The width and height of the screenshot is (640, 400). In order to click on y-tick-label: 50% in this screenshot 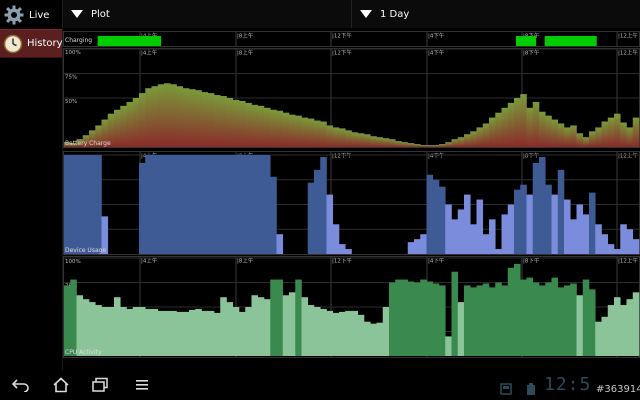, I will do `click(71, 102)`.